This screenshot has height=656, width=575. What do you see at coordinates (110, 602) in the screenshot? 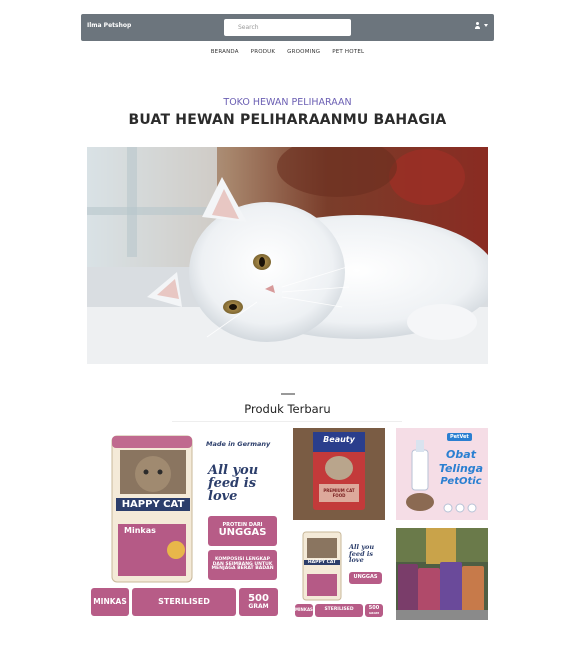
I see `tag-minkas: MINKAS` at bounding box center [110, 602].